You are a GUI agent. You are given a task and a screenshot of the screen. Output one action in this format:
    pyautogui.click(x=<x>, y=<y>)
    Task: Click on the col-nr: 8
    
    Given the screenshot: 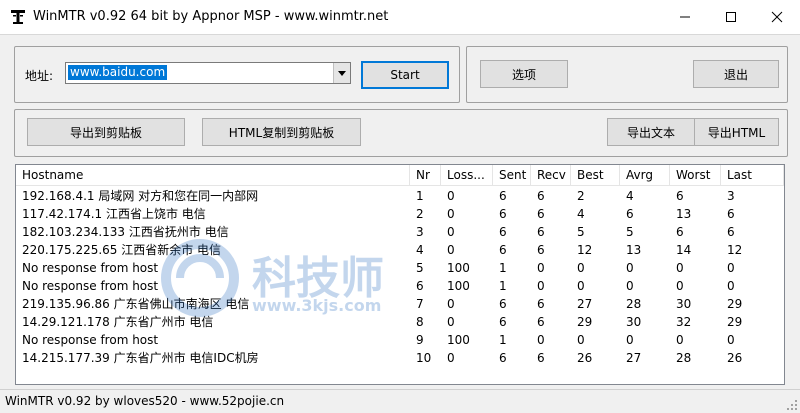 What is the action you would take?
    pyautogui.click(x=420, y=322)
    